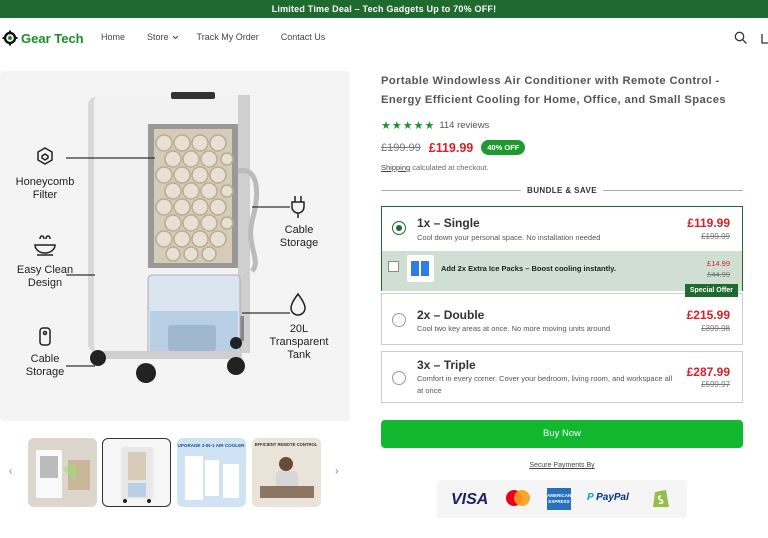 This screenshot has height=538, width=768. I want to click on review-count: 114 reviews, so click(464, 125).